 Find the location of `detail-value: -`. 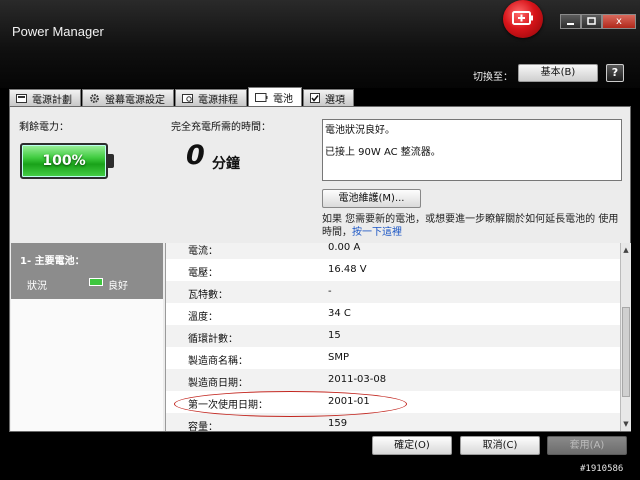

detail-value: - is located at coordinates (330, 291).